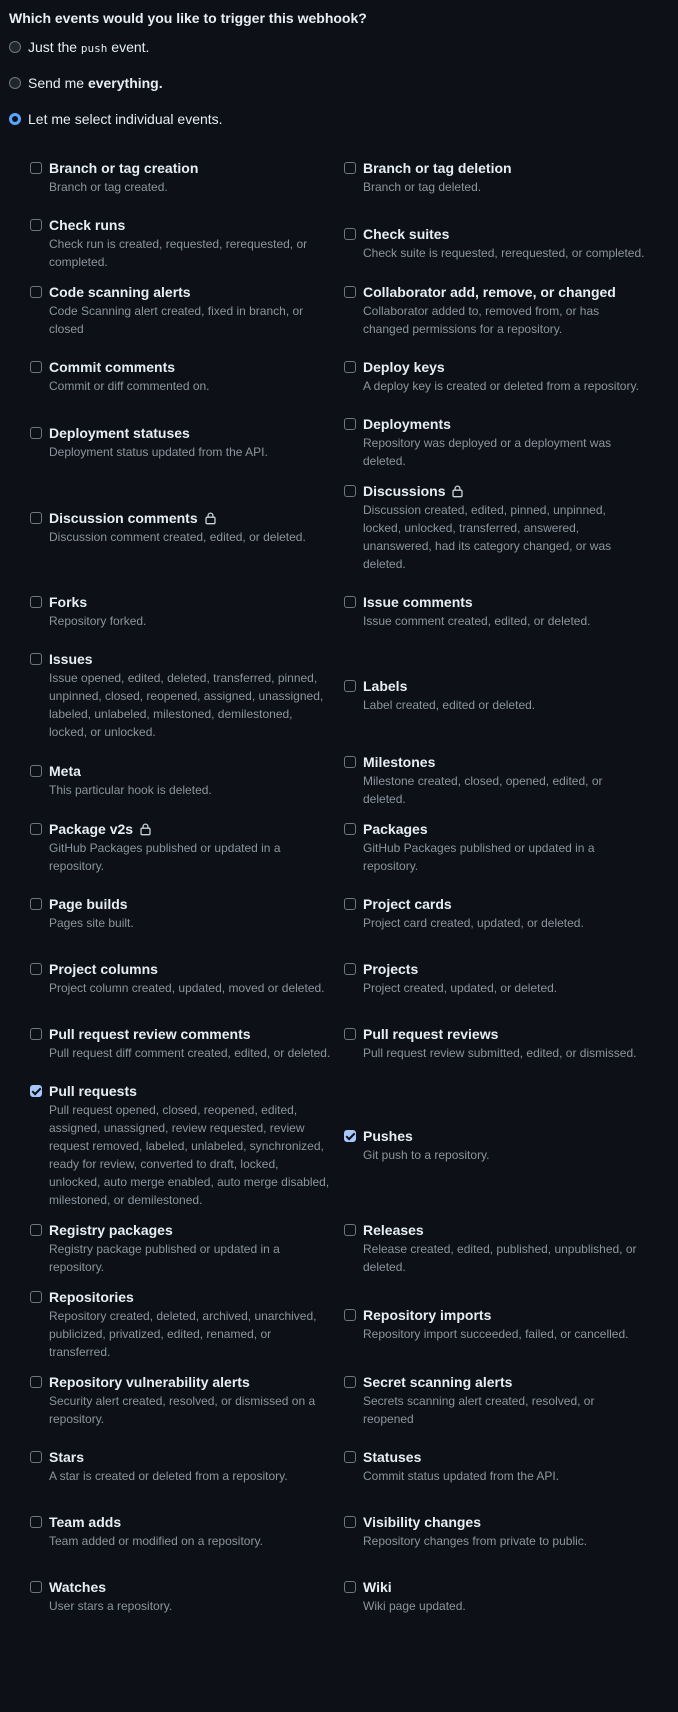  I want to click on event-labels: Labels Label created, edited or deleted., so click(501, 695).